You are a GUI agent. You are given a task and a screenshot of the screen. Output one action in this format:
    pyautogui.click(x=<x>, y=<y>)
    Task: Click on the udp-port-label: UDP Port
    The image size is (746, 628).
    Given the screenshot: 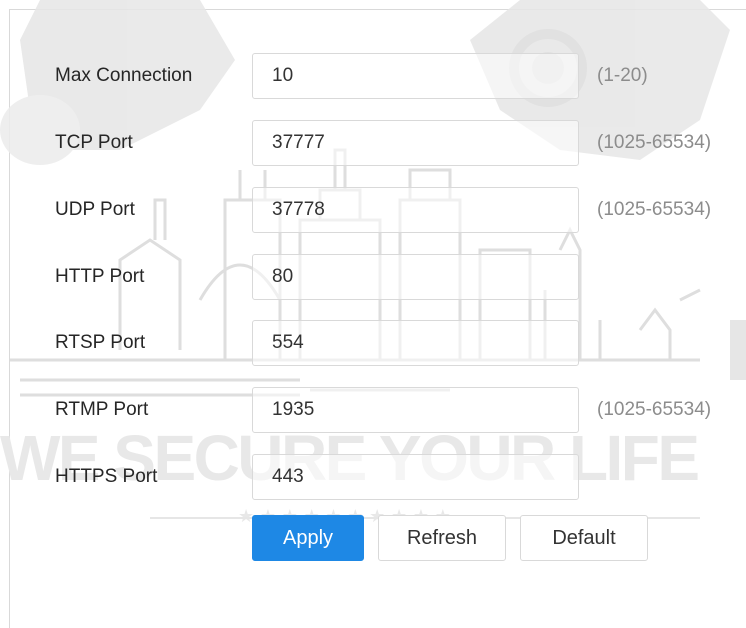 What is the action you would take?
    pyautogui.click(x=95, y=209)
    